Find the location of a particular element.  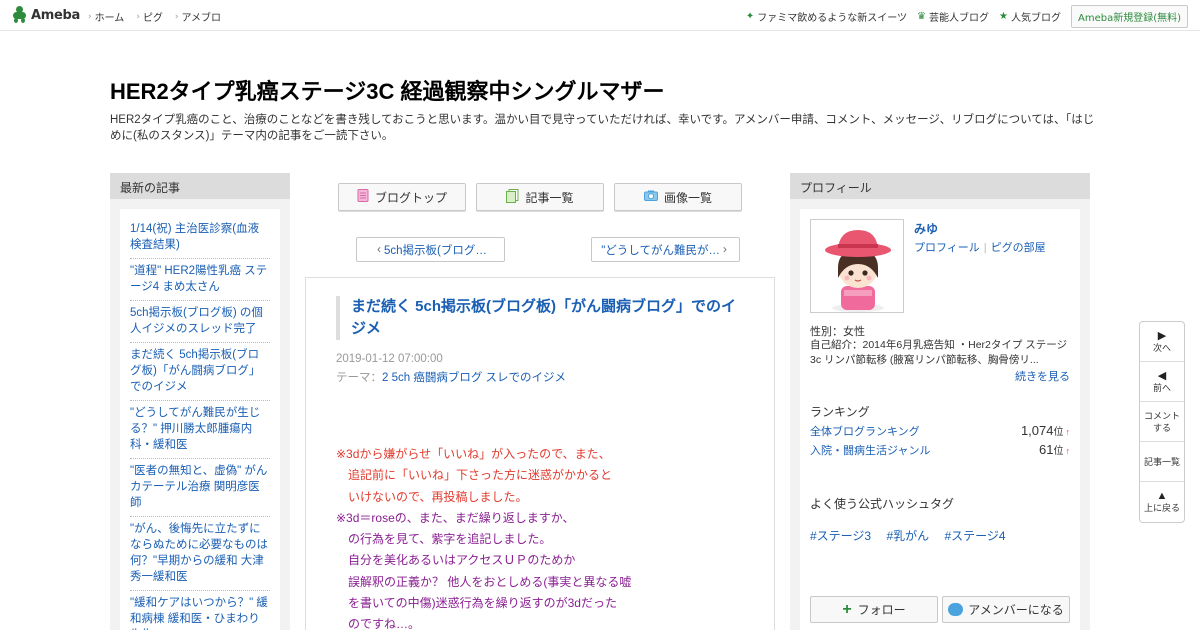

recent-article-link: "どうしてがん難民が生じる？" 押川勝太郎腫瘍内科・緩和医 is located at coordinates (200, 430).